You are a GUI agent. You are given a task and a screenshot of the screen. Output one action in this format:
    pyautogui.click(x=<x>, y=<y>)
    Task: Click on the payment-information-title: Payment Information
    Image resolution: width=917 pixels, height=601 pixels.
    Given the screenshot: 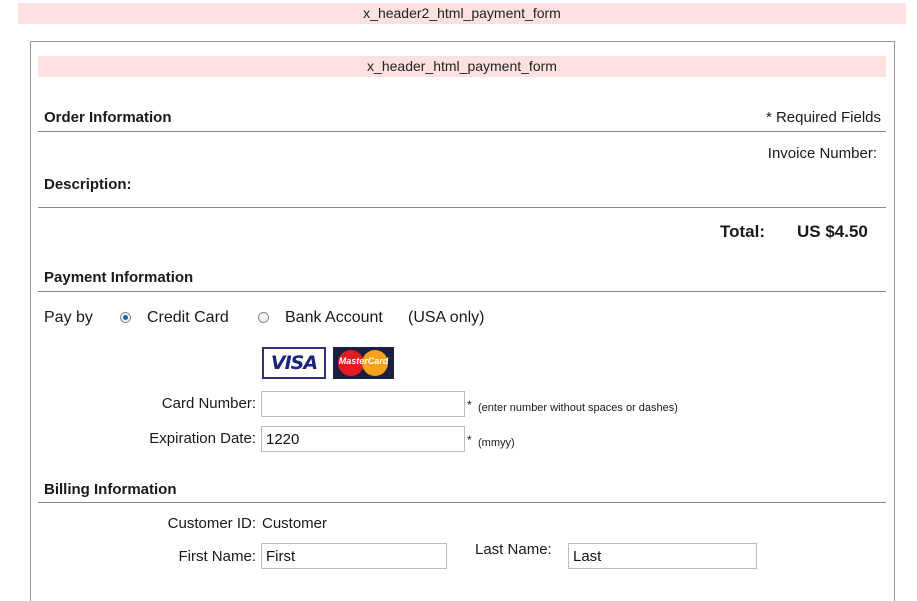 What is the action you would take?
    pyautogui.click(x=119, y=277)
    